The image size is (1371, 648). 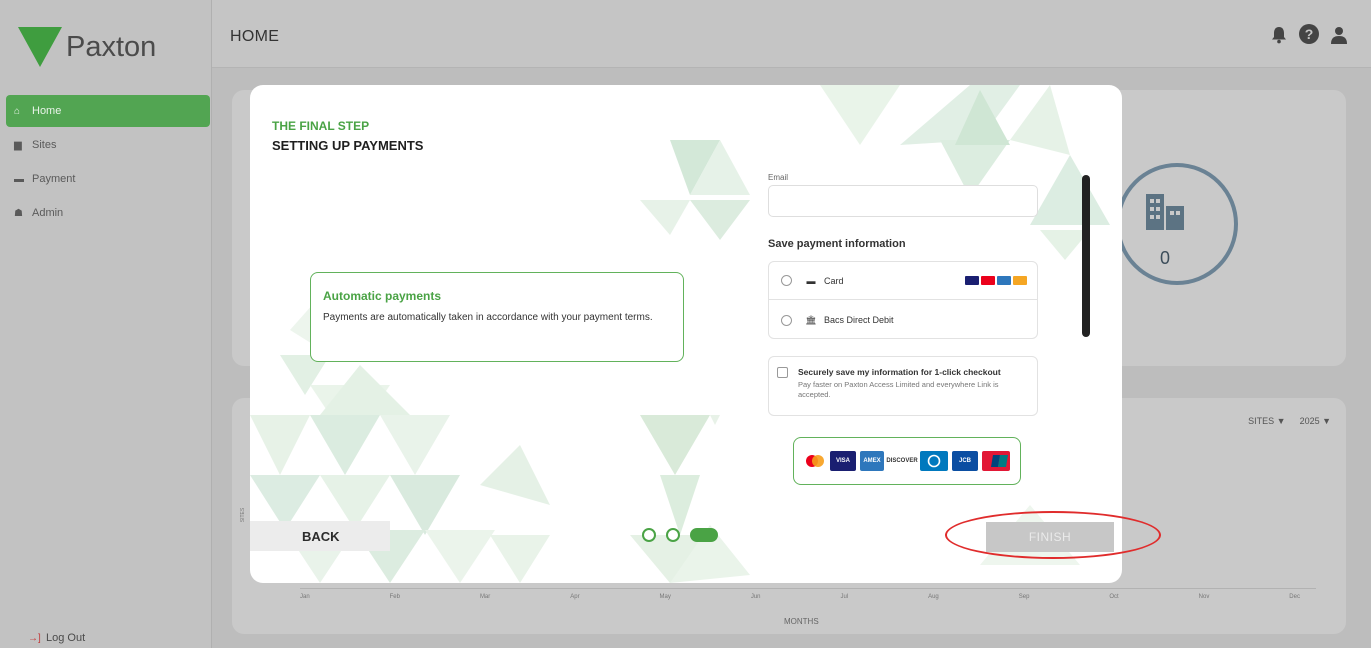 What do you see at coordinates (834, 280) in the screenshot?
I see `payment-option-label: Card` at bounding box center [834, 280].